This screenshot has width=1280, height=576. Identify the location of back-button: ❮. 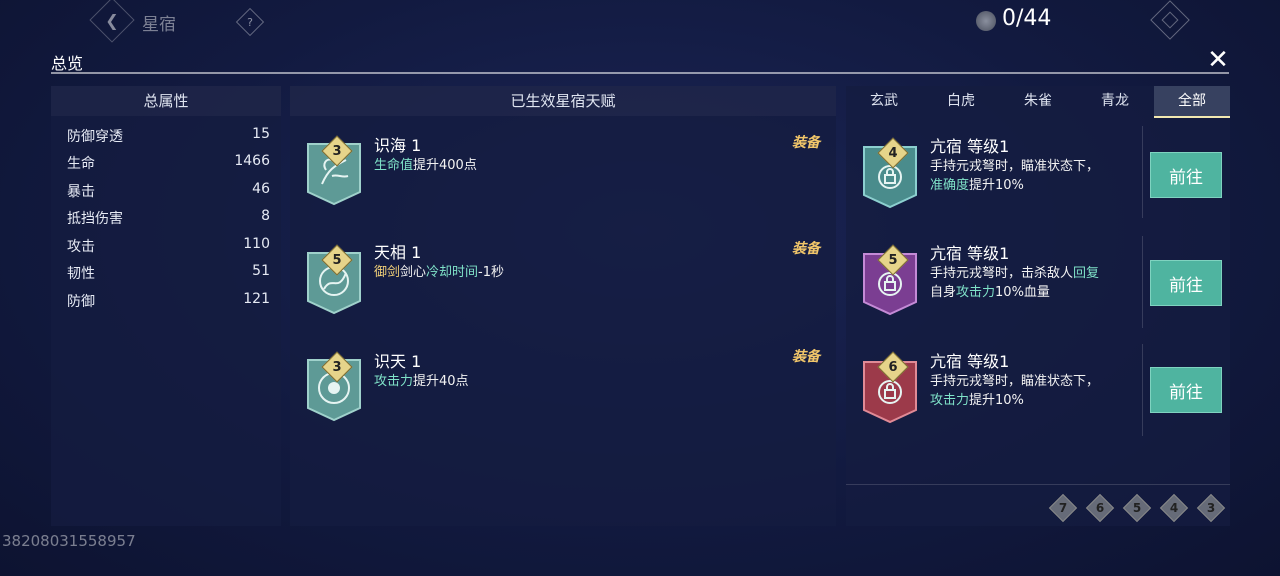
(112, 21).